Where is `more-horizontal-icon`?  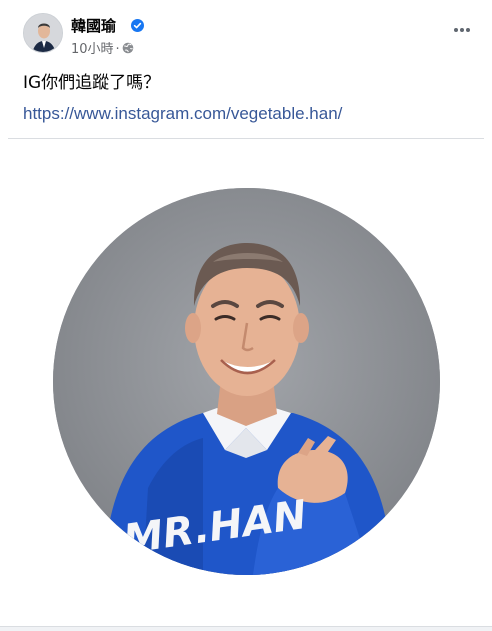 more-horizontal-icon is located at coordinates (462, 30).